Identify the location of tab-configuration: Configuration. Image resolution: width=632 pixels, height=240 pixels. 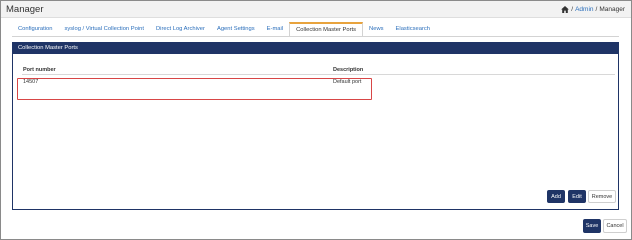
(35, 29).